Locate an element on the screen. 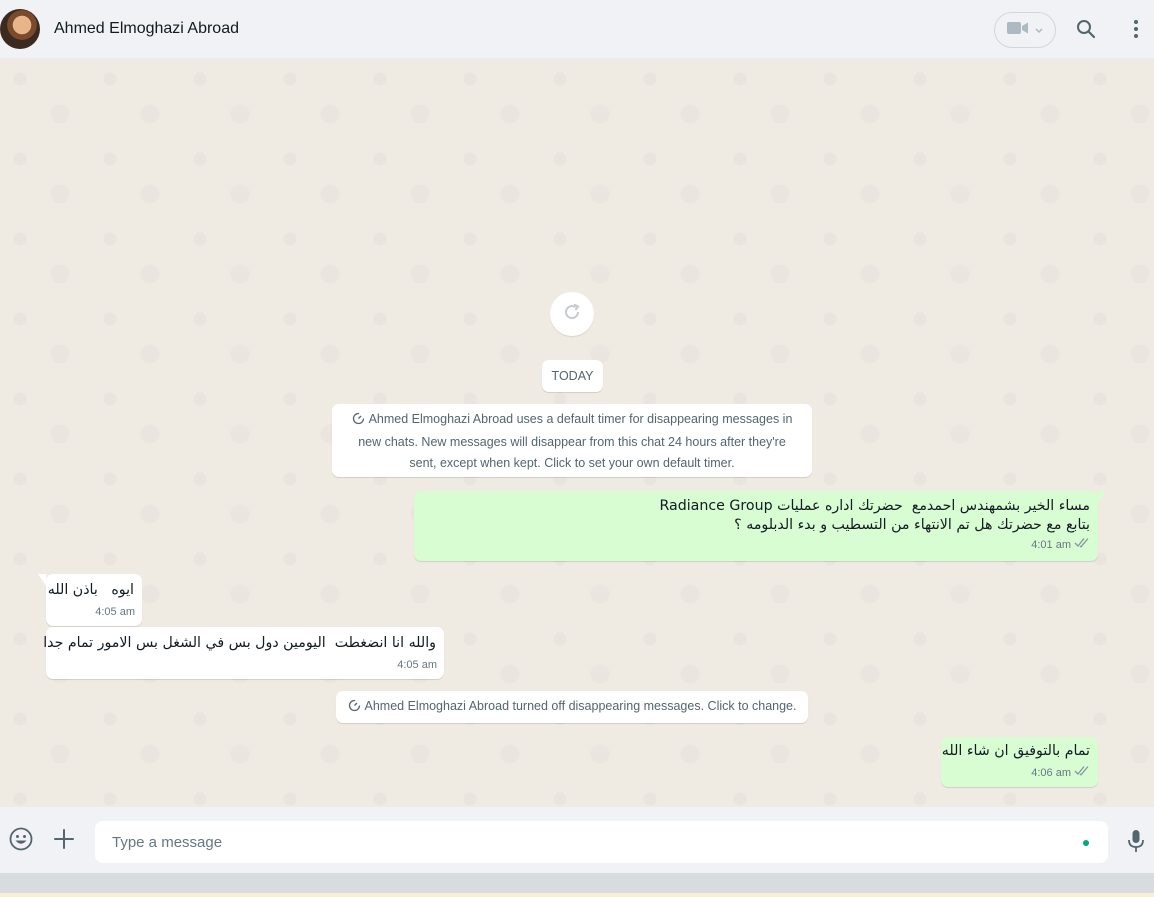 The image size is (1154, 897). attach-plus-icon is located at coordinates (64, 839).